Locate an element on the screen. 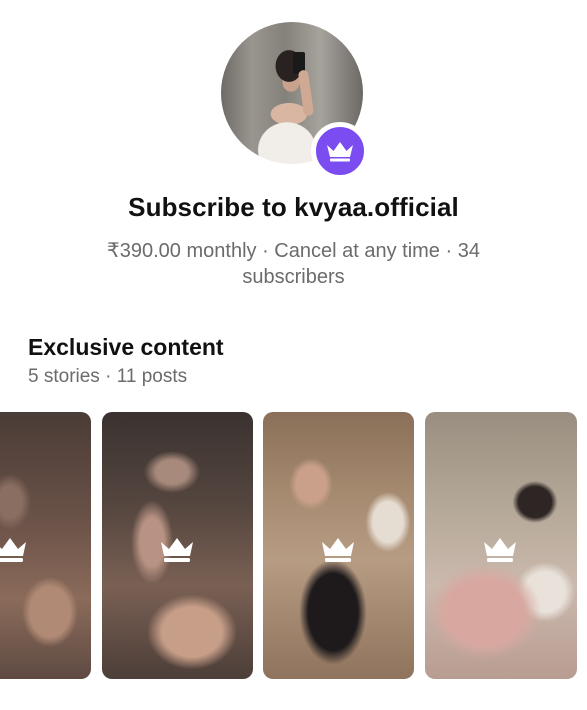  exclusive-content-heading: Exclusive content is located at coordinates (126, 347).